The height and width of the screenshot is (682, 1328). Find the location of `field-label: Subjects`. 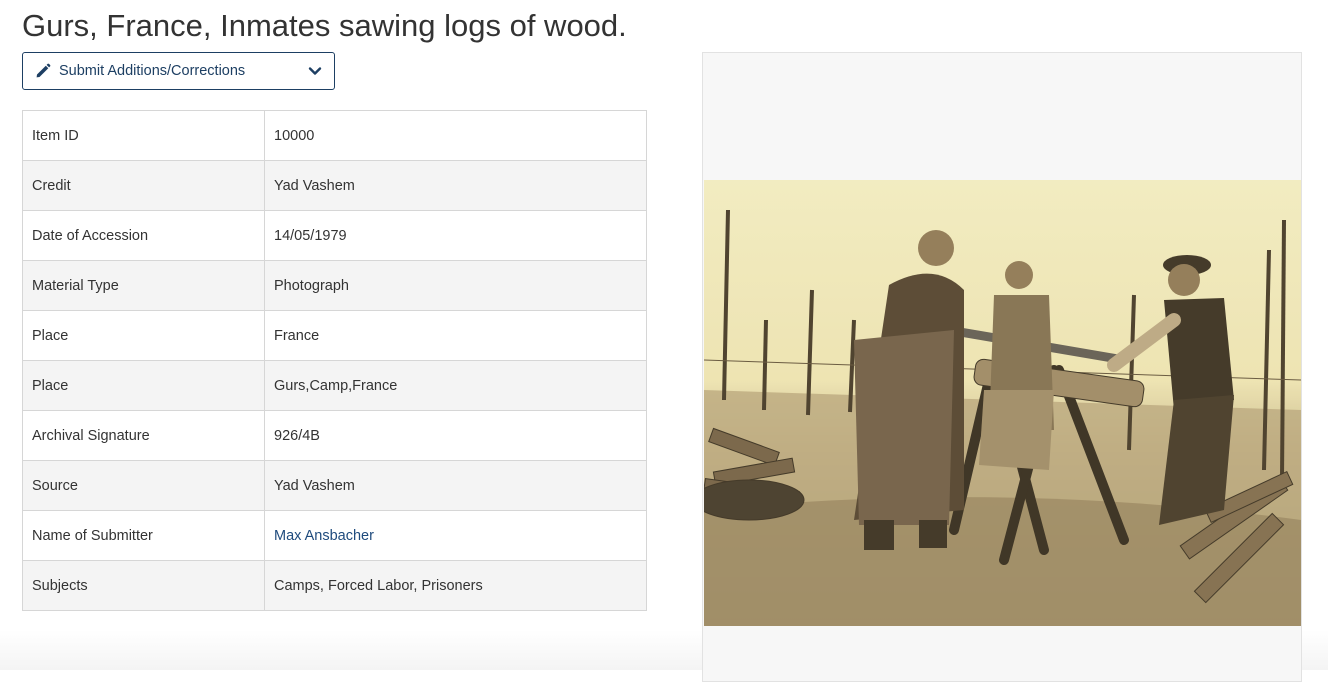

field-label: Subjects is located at coordinates (143, 585).